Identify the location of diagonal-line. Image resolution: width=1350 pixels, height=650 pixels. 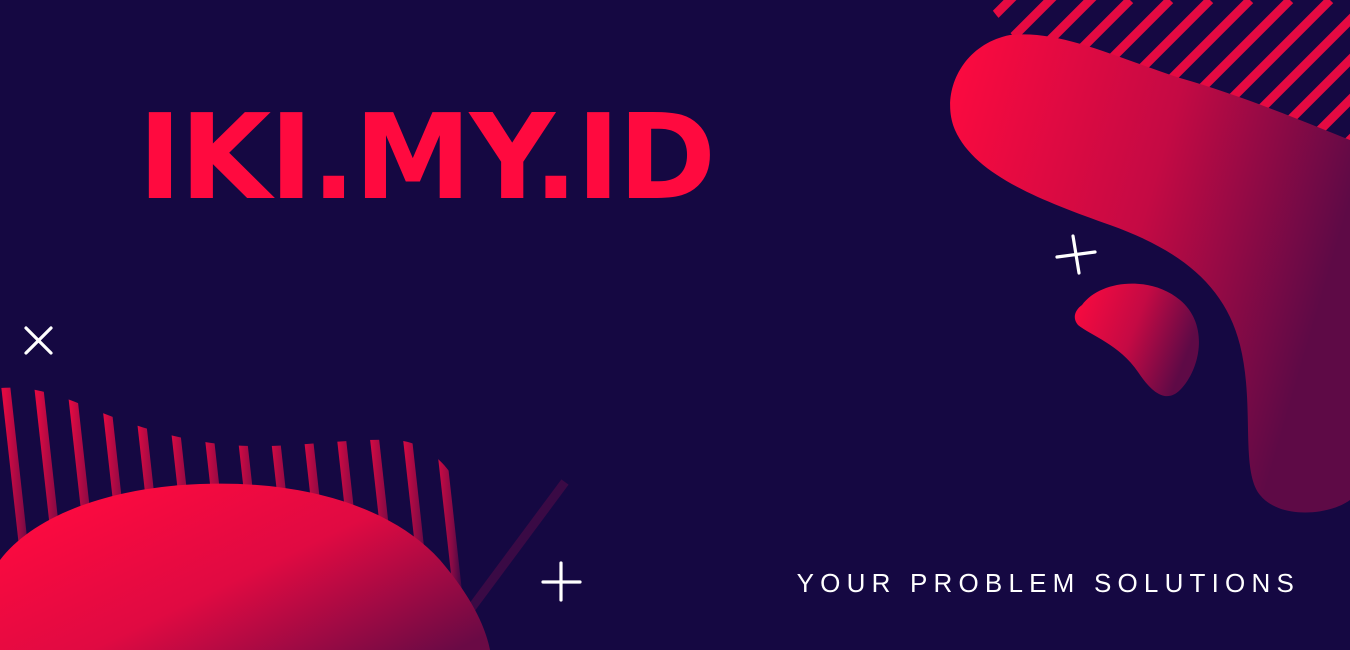
(517, 546).